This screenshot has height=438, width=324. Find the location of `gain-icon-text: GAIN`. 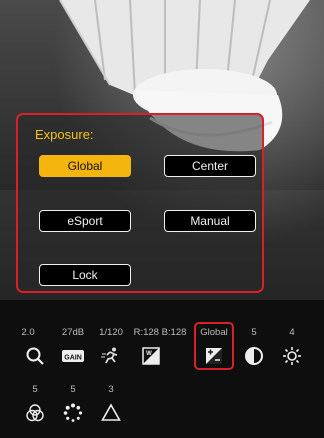

gain-icon-text: GAIN is located at coordinates (73, 358).